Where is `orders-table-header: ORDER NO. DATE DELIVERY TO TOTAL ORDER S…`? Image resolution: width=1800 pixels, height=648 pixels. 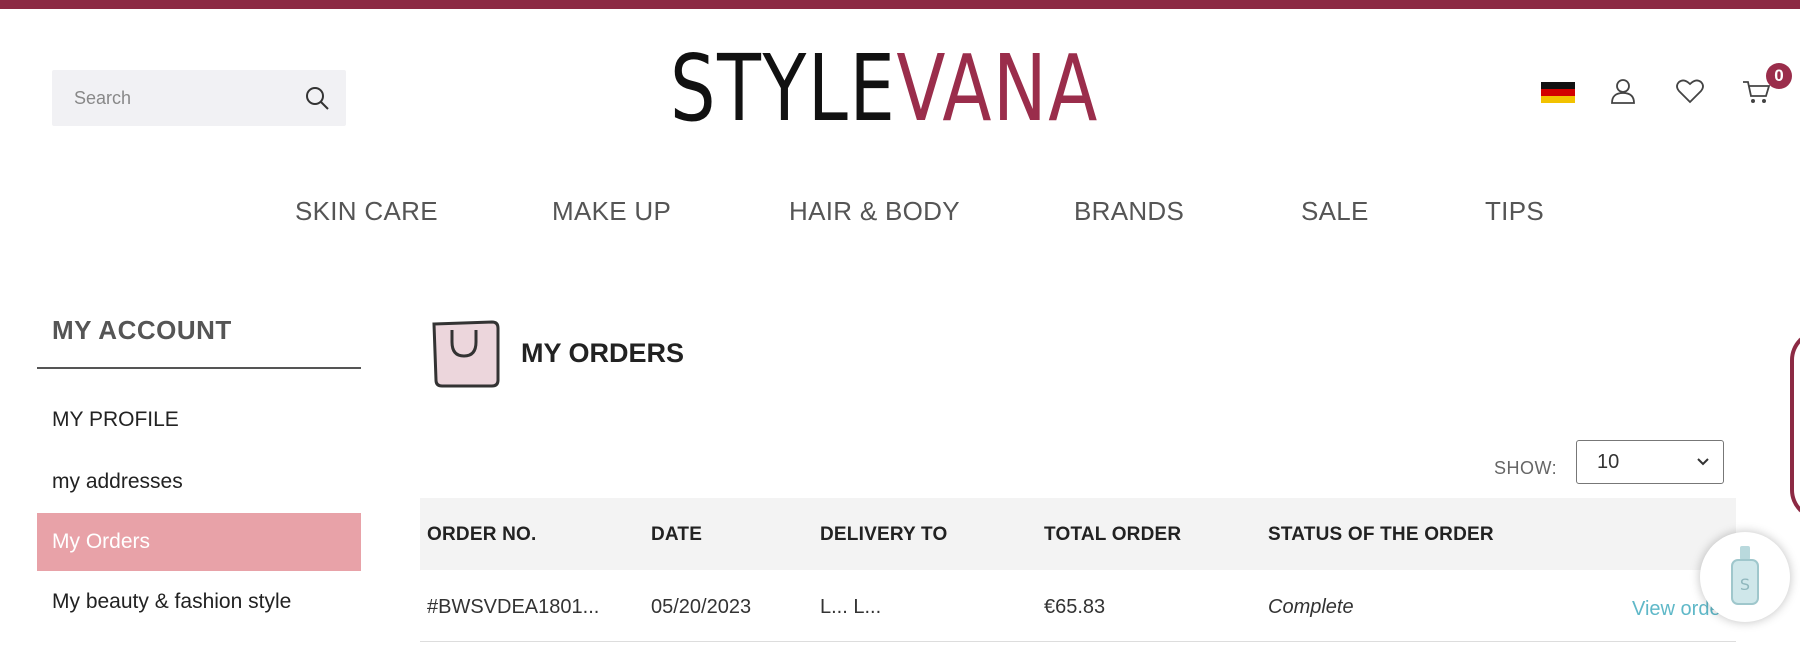
orders-table-header: ORDER NO. DATE DELIVERY TO TOTAL ORDER S… is located at coordinates (1078, 534).